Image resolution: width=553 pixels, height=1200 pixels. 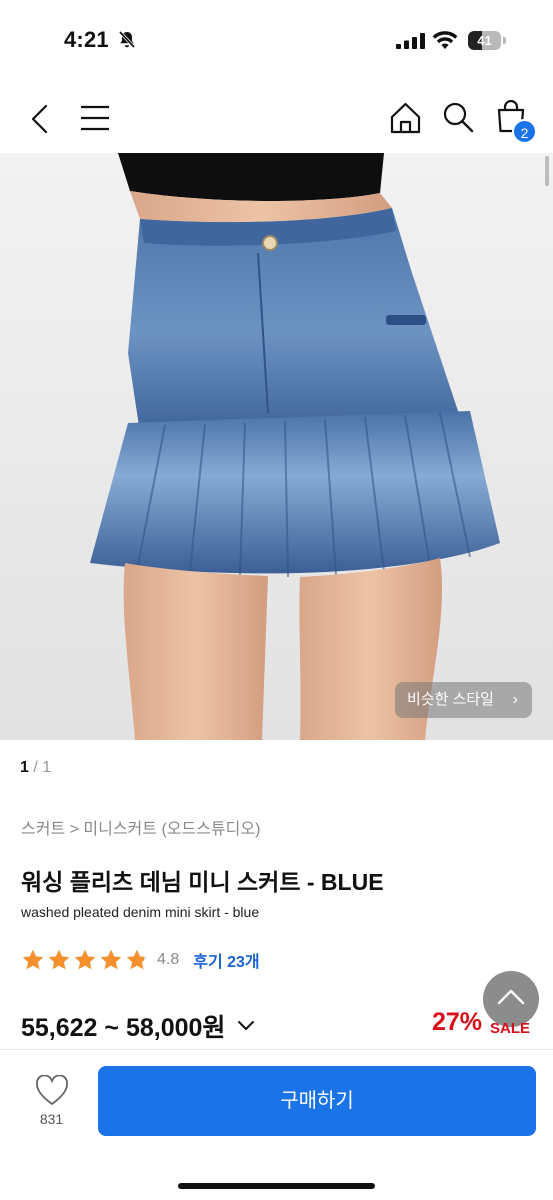 I want to click on chevron-down-icon, so click(x=246, y=1026).